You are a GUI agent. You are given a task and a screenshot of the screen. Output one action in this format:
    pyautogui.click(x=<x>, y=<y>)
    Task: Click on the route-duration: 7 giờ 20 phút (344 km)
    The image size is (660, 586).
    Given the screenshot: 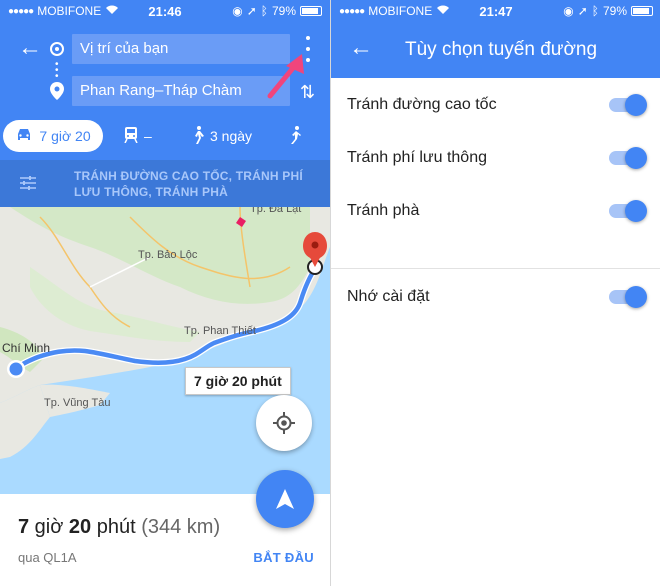 What is the action you would take?
    pyautogui.click(x=119, y=527)
    